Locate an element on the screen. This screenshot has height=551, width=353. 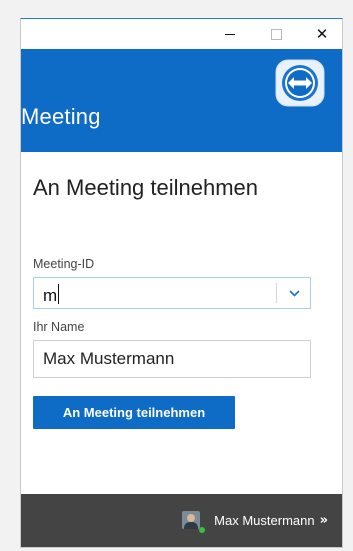
chevron-down-icon is located at coordinates (294, 293).